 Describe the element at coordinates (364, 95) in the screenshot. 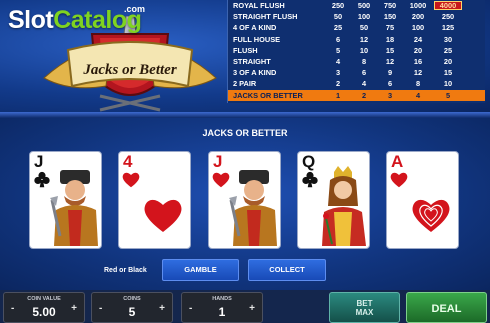

I see `paytable-payout-col-2: 2` at that location.